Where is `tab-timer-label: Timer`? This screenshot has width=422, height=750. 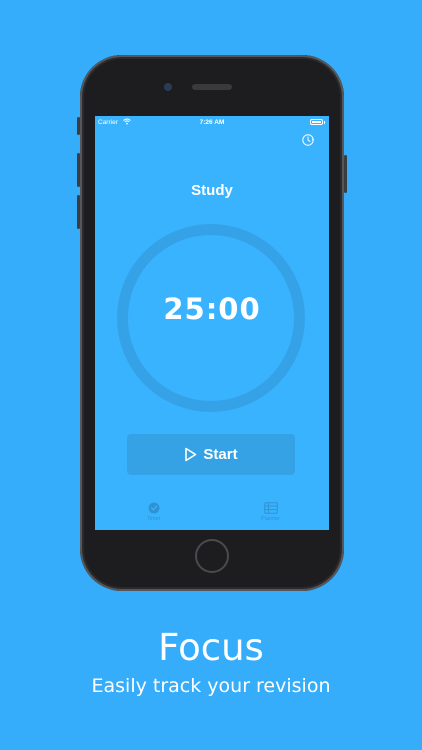
tab-timer-label: Timer is located at coordinates (153, 519).